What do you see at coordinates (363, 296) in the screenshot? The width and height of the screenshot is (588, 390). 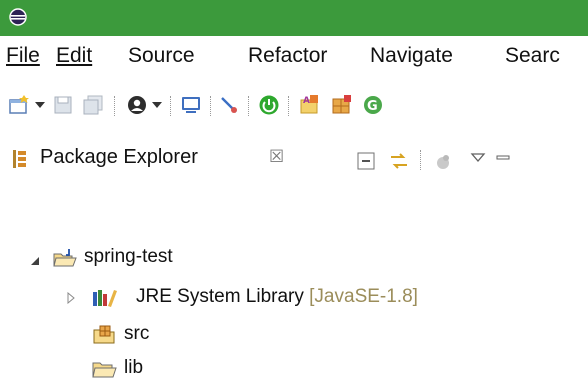 I see `jre-qualifier: [JavaSE-1.8]` at bounding box center [363, 296].